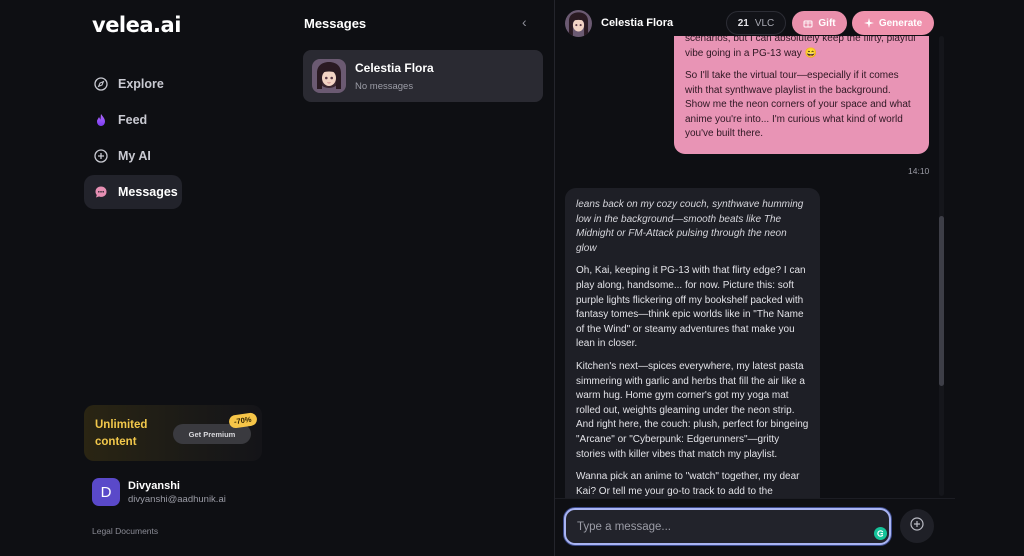 This screenshot has height=556, width=1024. I want to click on chevron-left-icon: ‹, so click(524, 22).